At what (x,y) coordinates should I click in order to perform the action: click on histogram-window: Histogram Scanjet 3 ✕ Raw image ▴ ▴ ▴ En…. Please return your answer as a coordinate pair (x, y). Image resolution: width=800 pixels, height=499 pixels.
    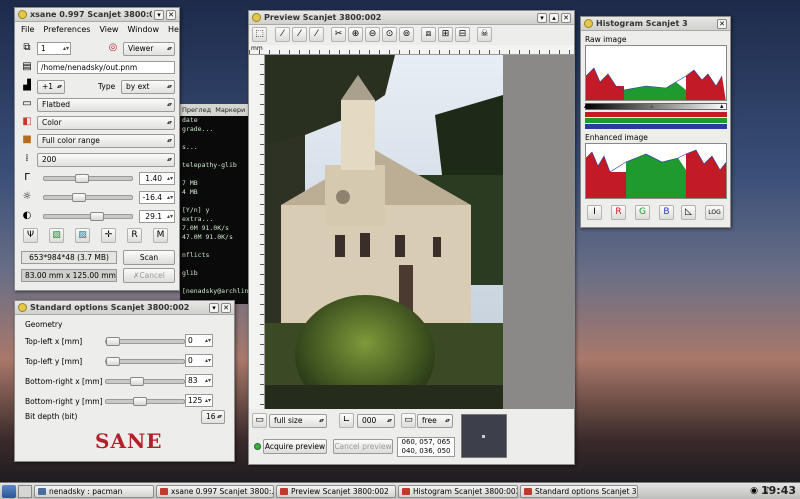
    Looking at the image, I should click on (655, 122).